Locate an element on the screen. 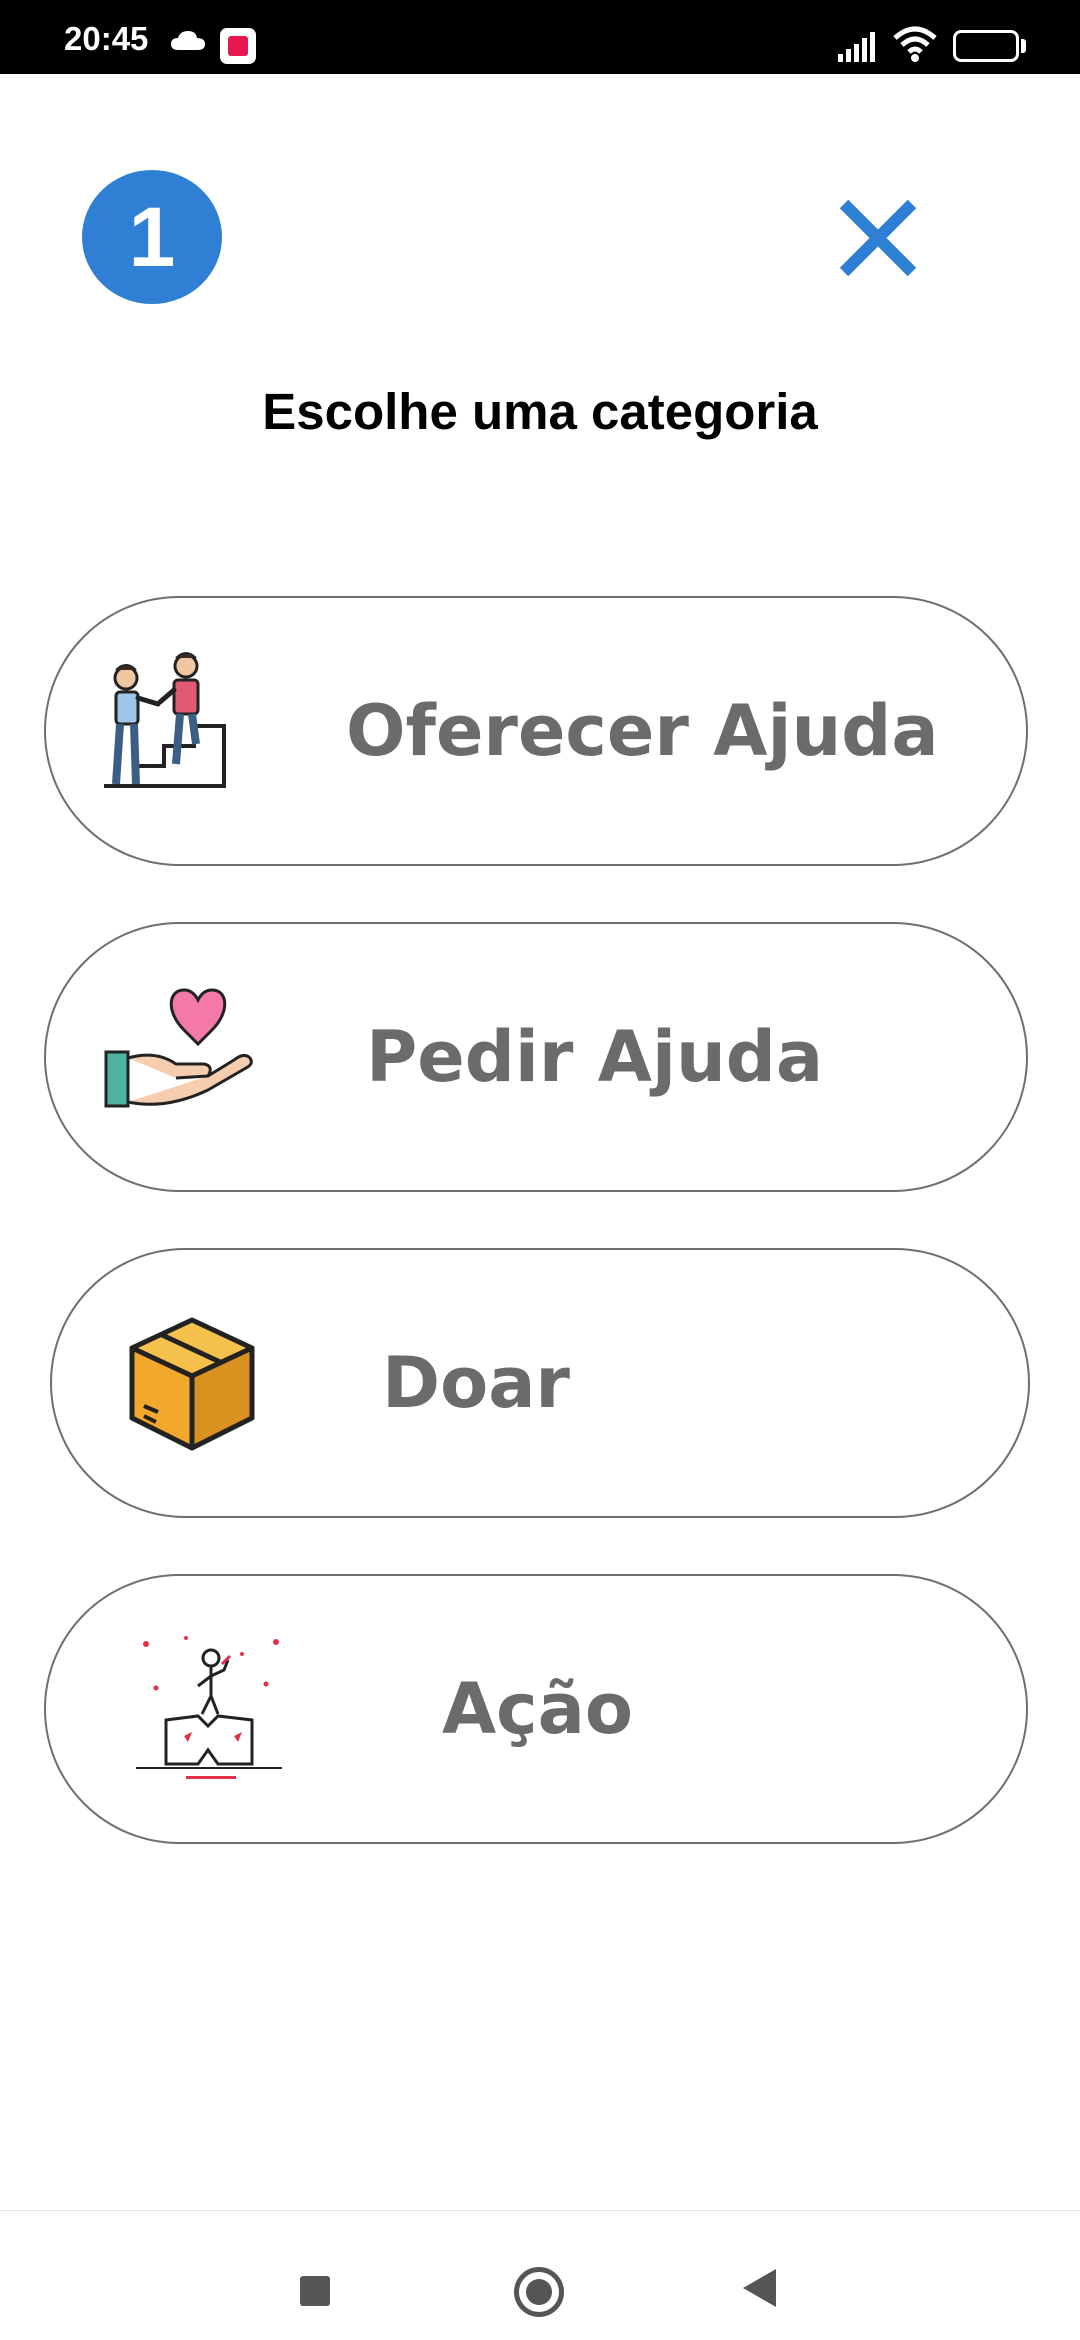  status-time: 20:45 is located at coordinates (106, 38).